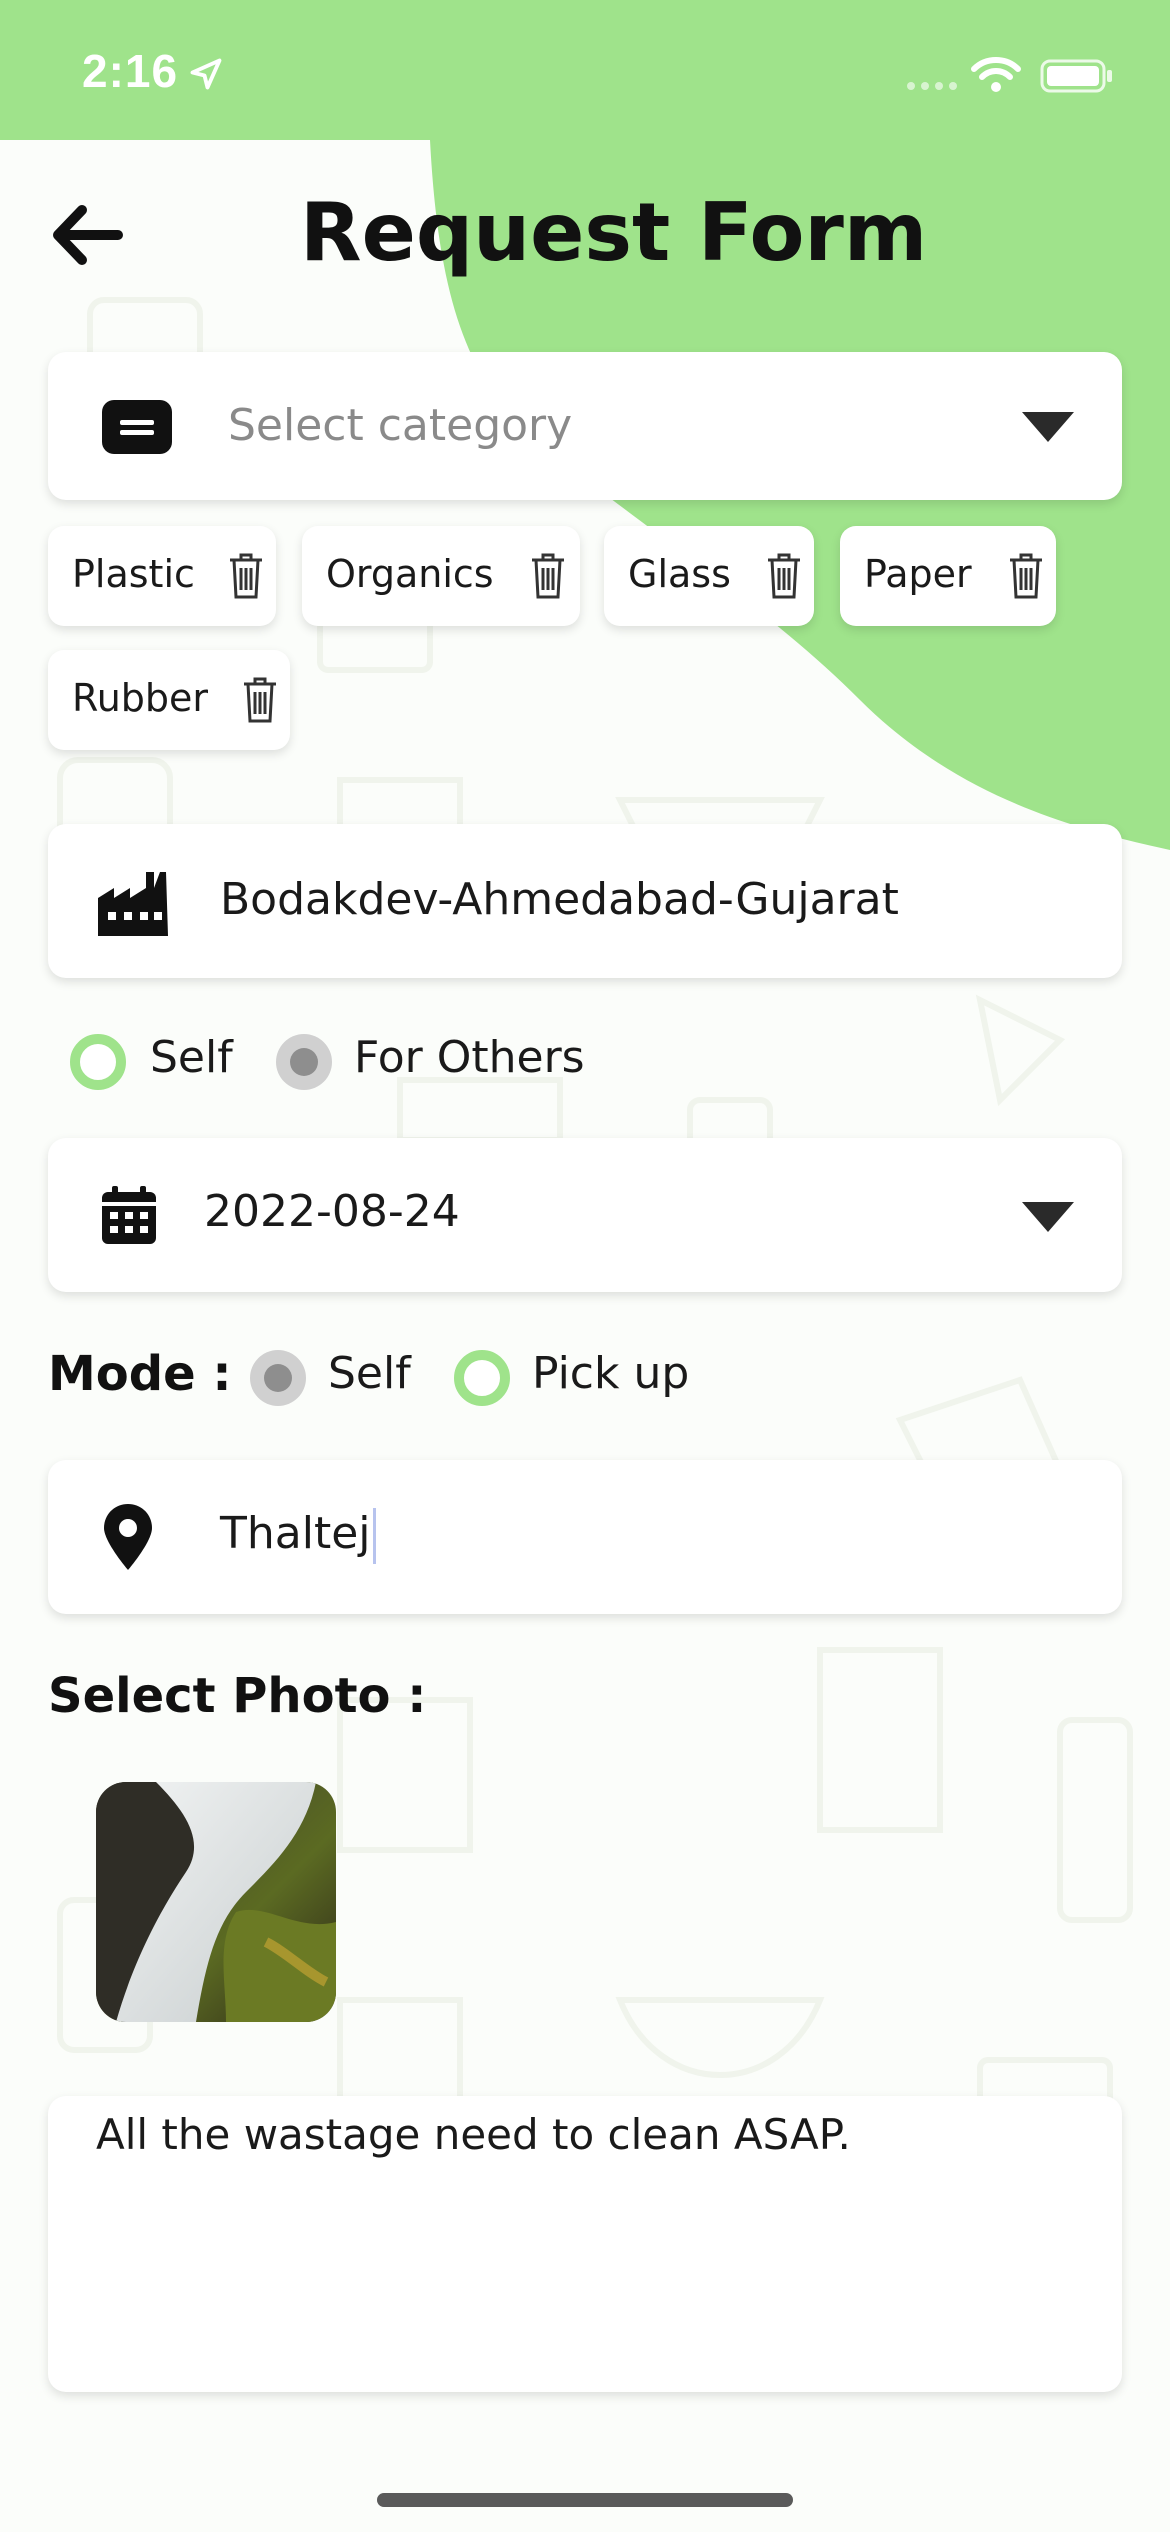  I want to click on waterfall-photo, so click(216, 1902).